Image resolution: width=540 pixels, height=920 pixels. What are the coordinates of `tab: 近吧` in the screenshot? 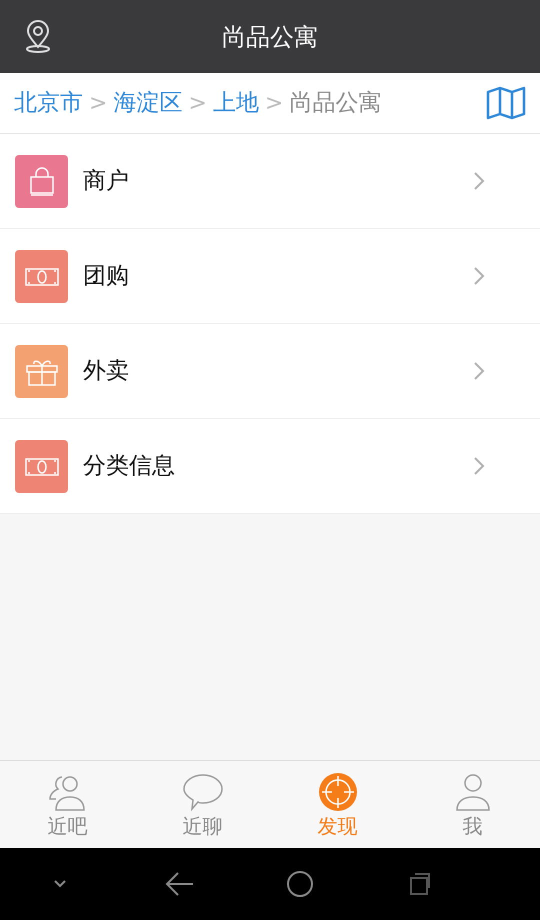 It's located at (67, 804).